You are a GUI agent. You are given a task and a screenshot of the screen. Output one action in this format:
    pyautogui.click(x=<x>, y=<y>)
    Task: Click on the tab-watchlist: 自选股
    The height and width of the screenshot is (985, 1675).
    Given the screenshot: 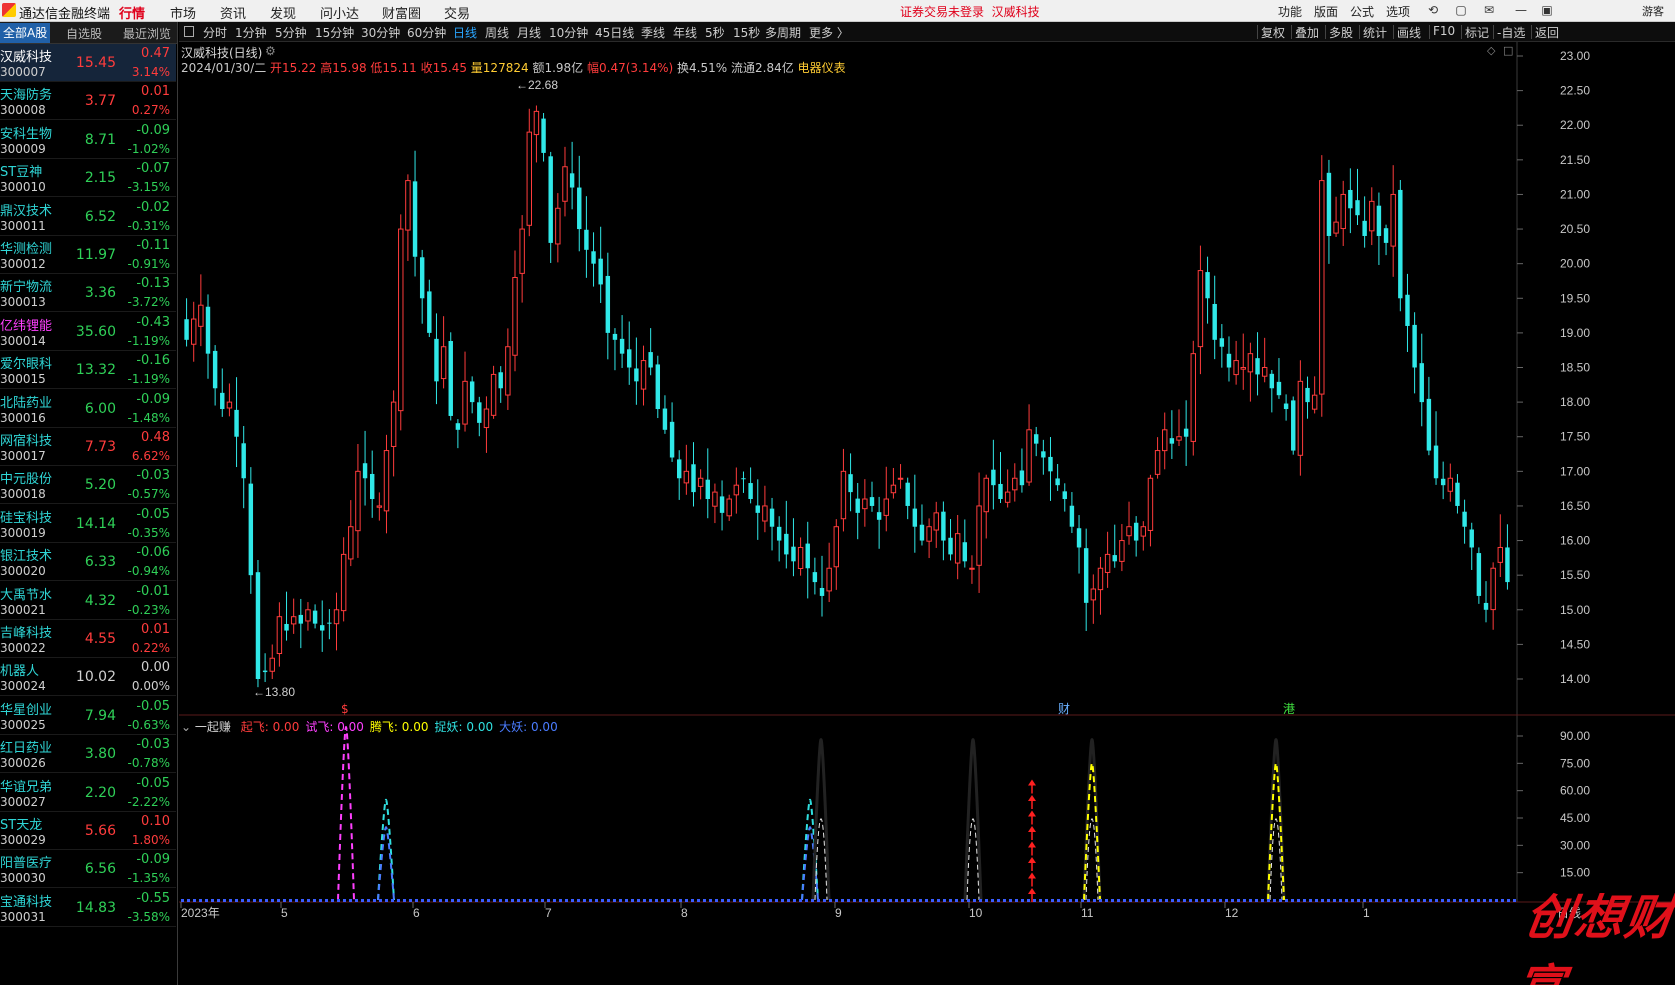 What is the action you would take?
    pyautogui.click(x=84, y=33)
    